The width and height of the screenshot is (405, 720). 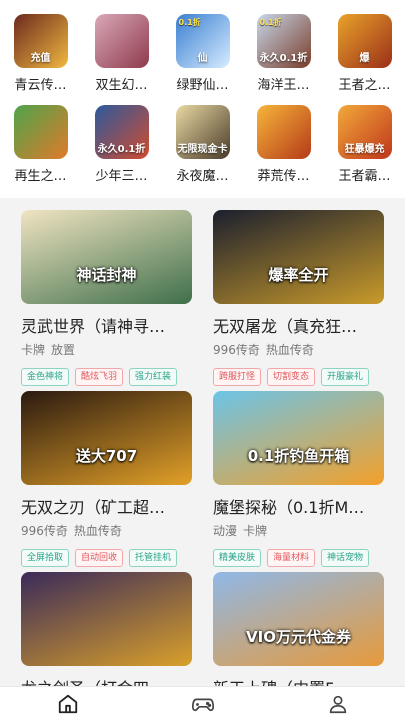 I want to click on feature-tag: 神话宠物, so click(x=345, y=558).